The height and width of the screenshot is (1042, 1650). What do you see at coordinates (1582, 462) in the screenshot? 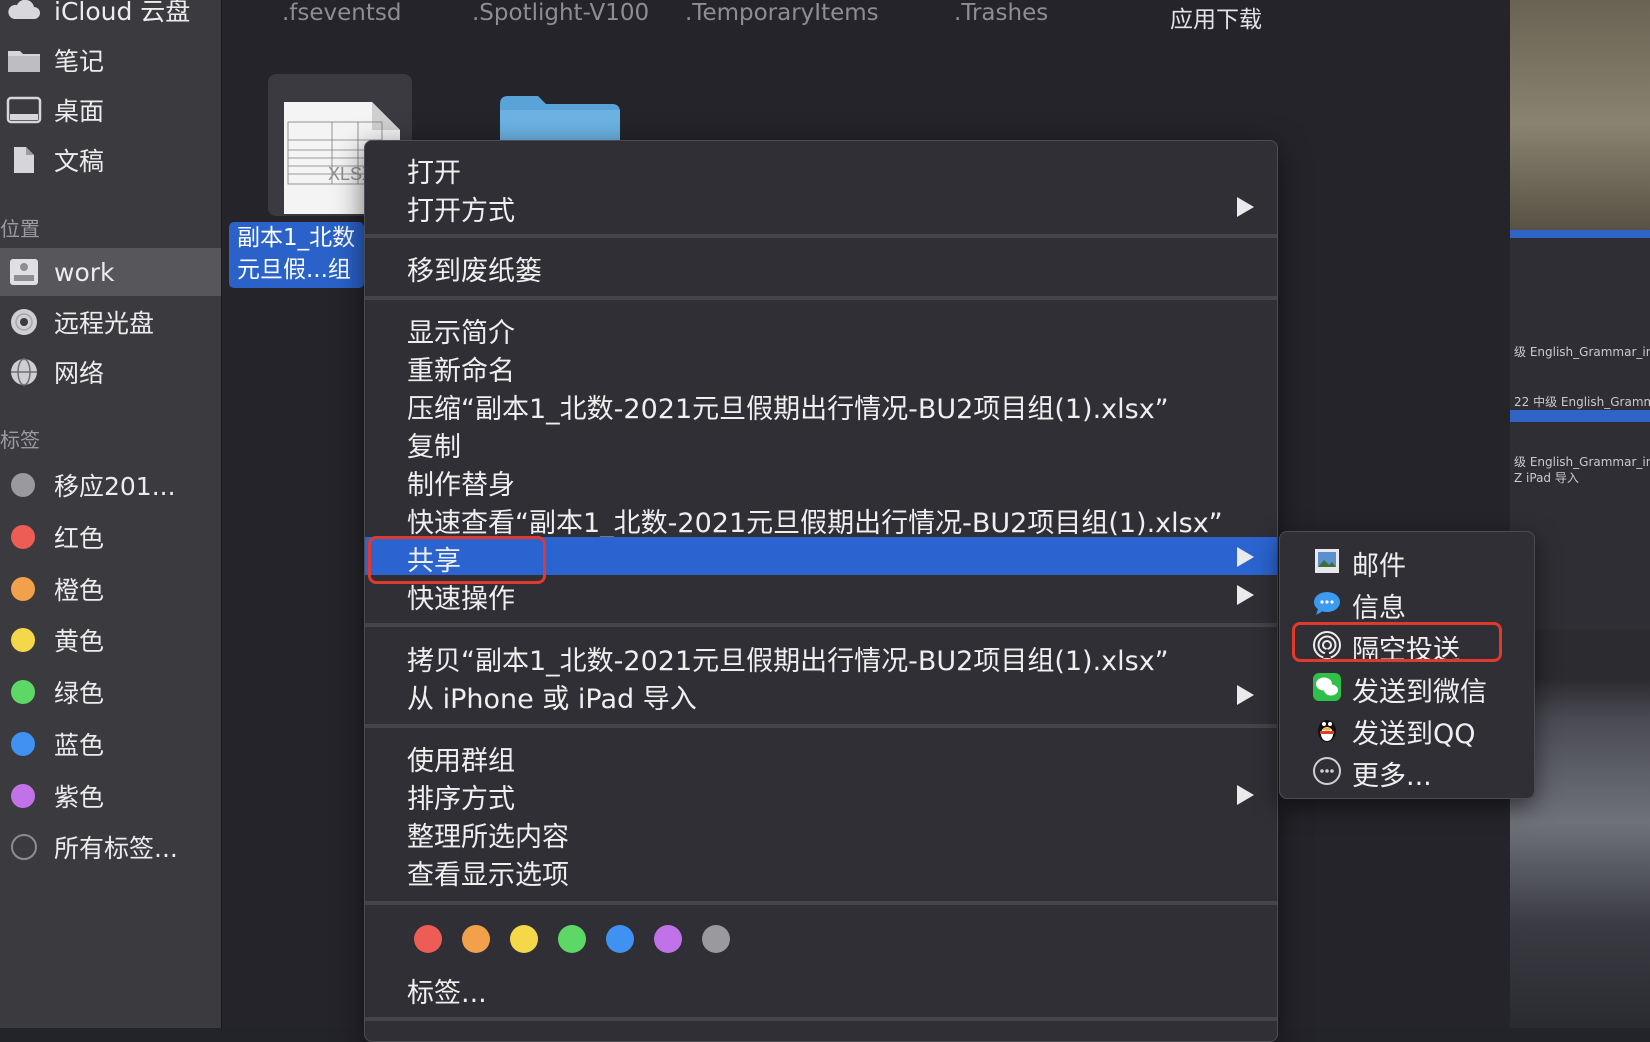
I see `background-file-text: 级 English_Grammar_in_U` at bounding box center [1582, 462].